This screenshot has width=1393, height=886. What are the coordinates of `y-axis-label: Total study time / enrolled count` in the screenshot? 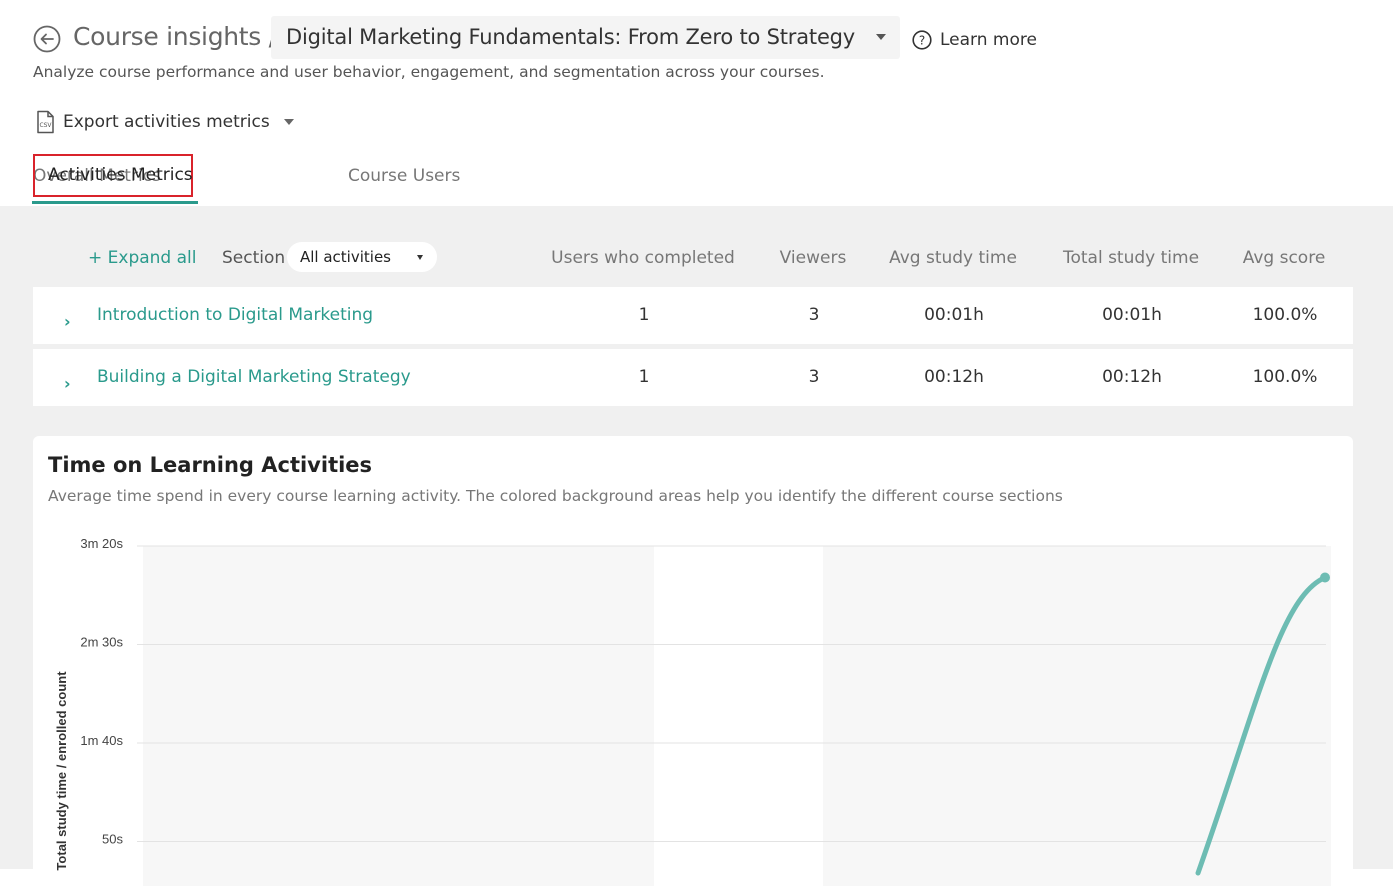 It's located at (61, 771).